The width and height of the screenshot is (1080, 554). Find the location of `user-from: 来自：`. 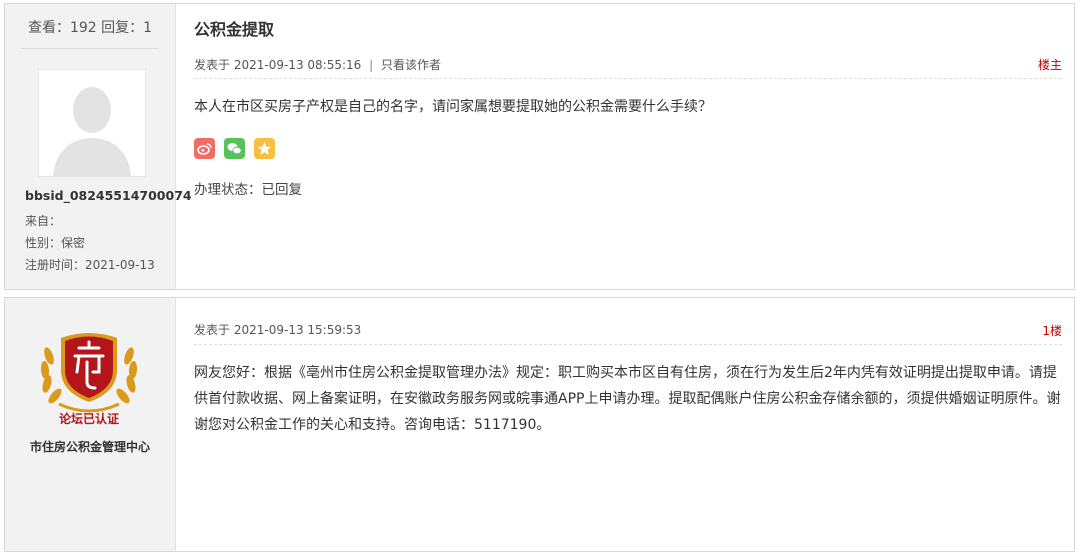

user-from: 来自： is located at coordinates (43, 221).